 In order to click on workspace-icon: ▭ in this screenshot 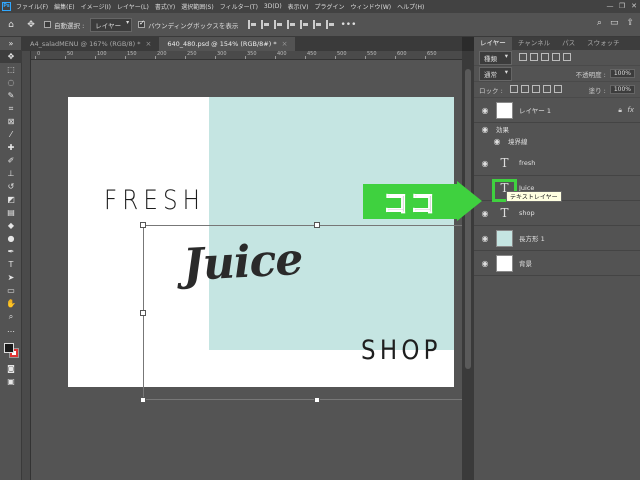, I will do `click(614, 23)`.